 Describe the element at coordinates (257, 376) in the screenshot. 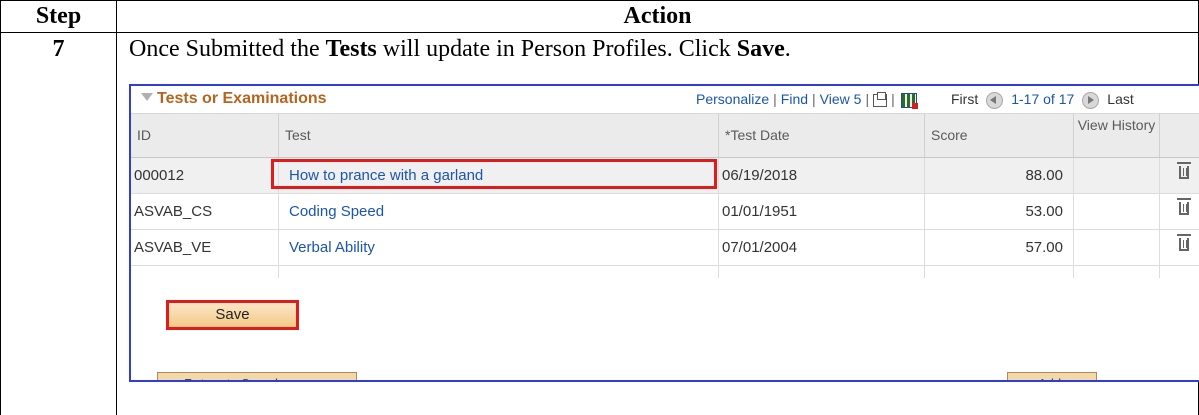

I see `return-to-search-button: Return to Search` at that location.